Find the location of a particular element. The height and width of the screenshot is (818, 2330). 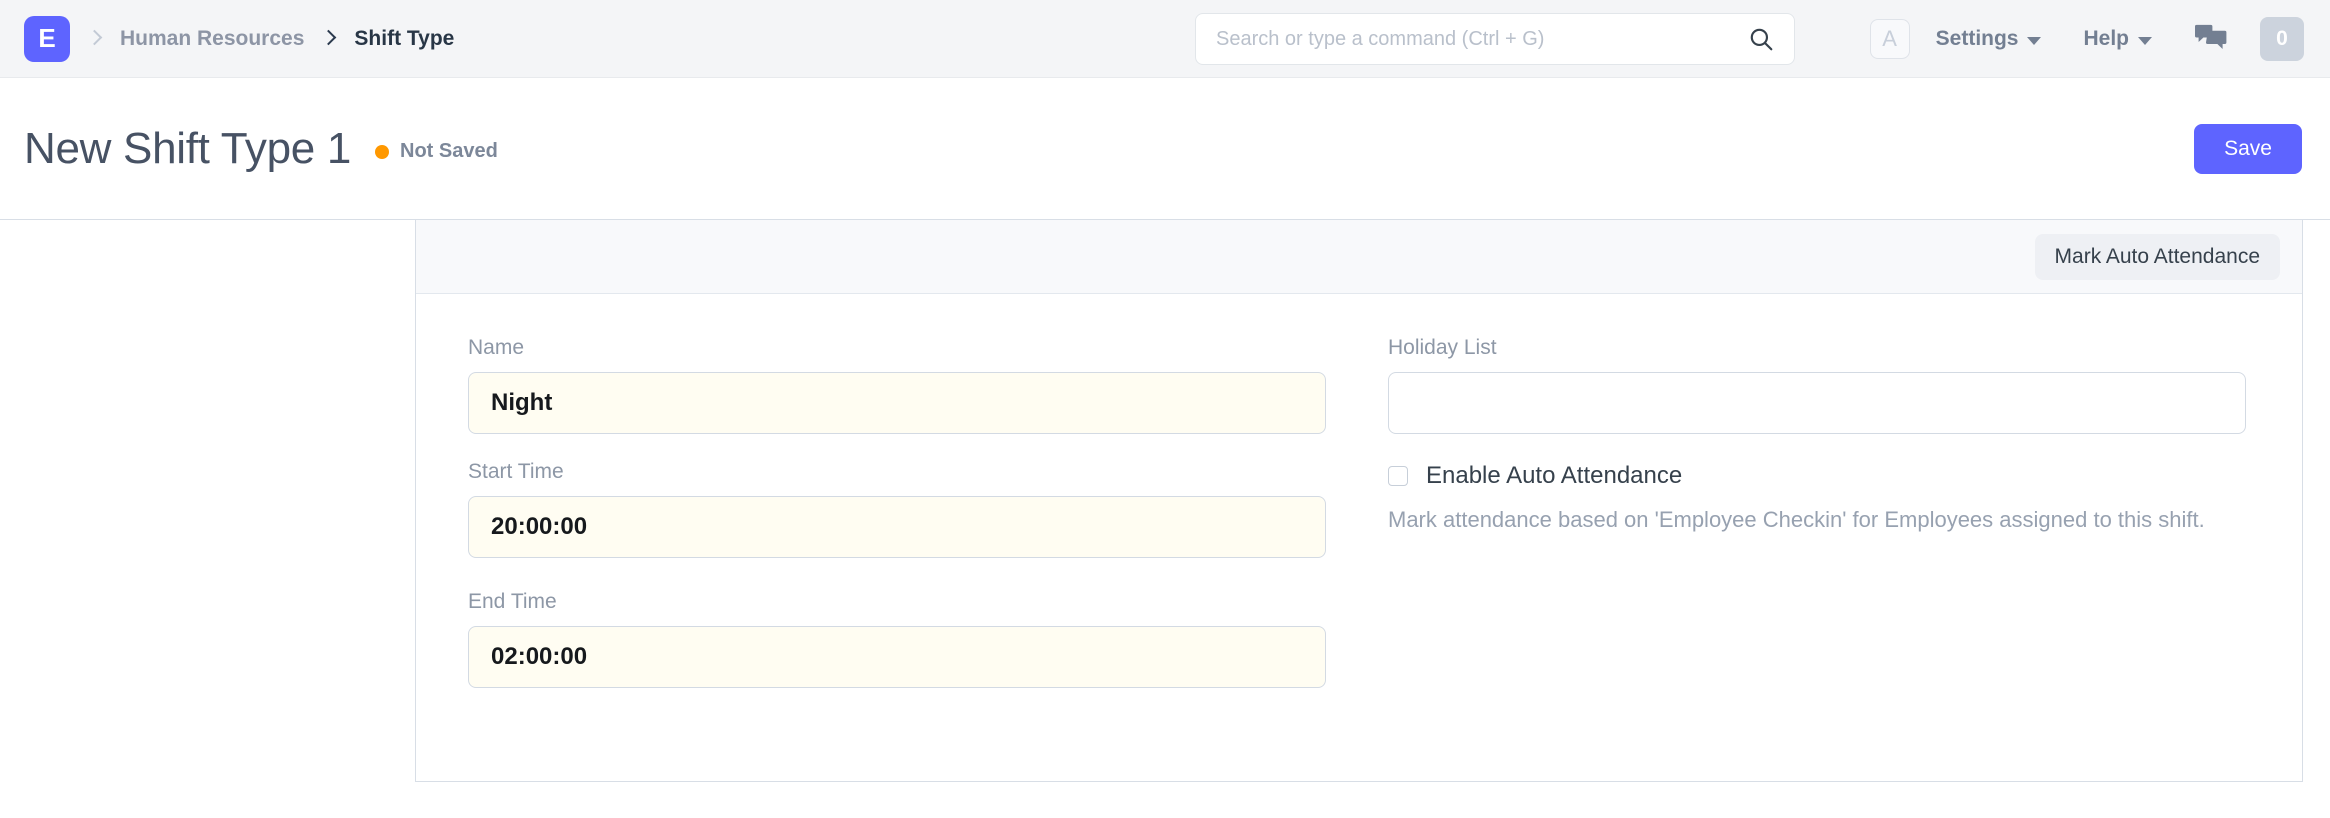

page-title-row: New Shift Type 1 Not Saved is located at coordinates (261, 149).